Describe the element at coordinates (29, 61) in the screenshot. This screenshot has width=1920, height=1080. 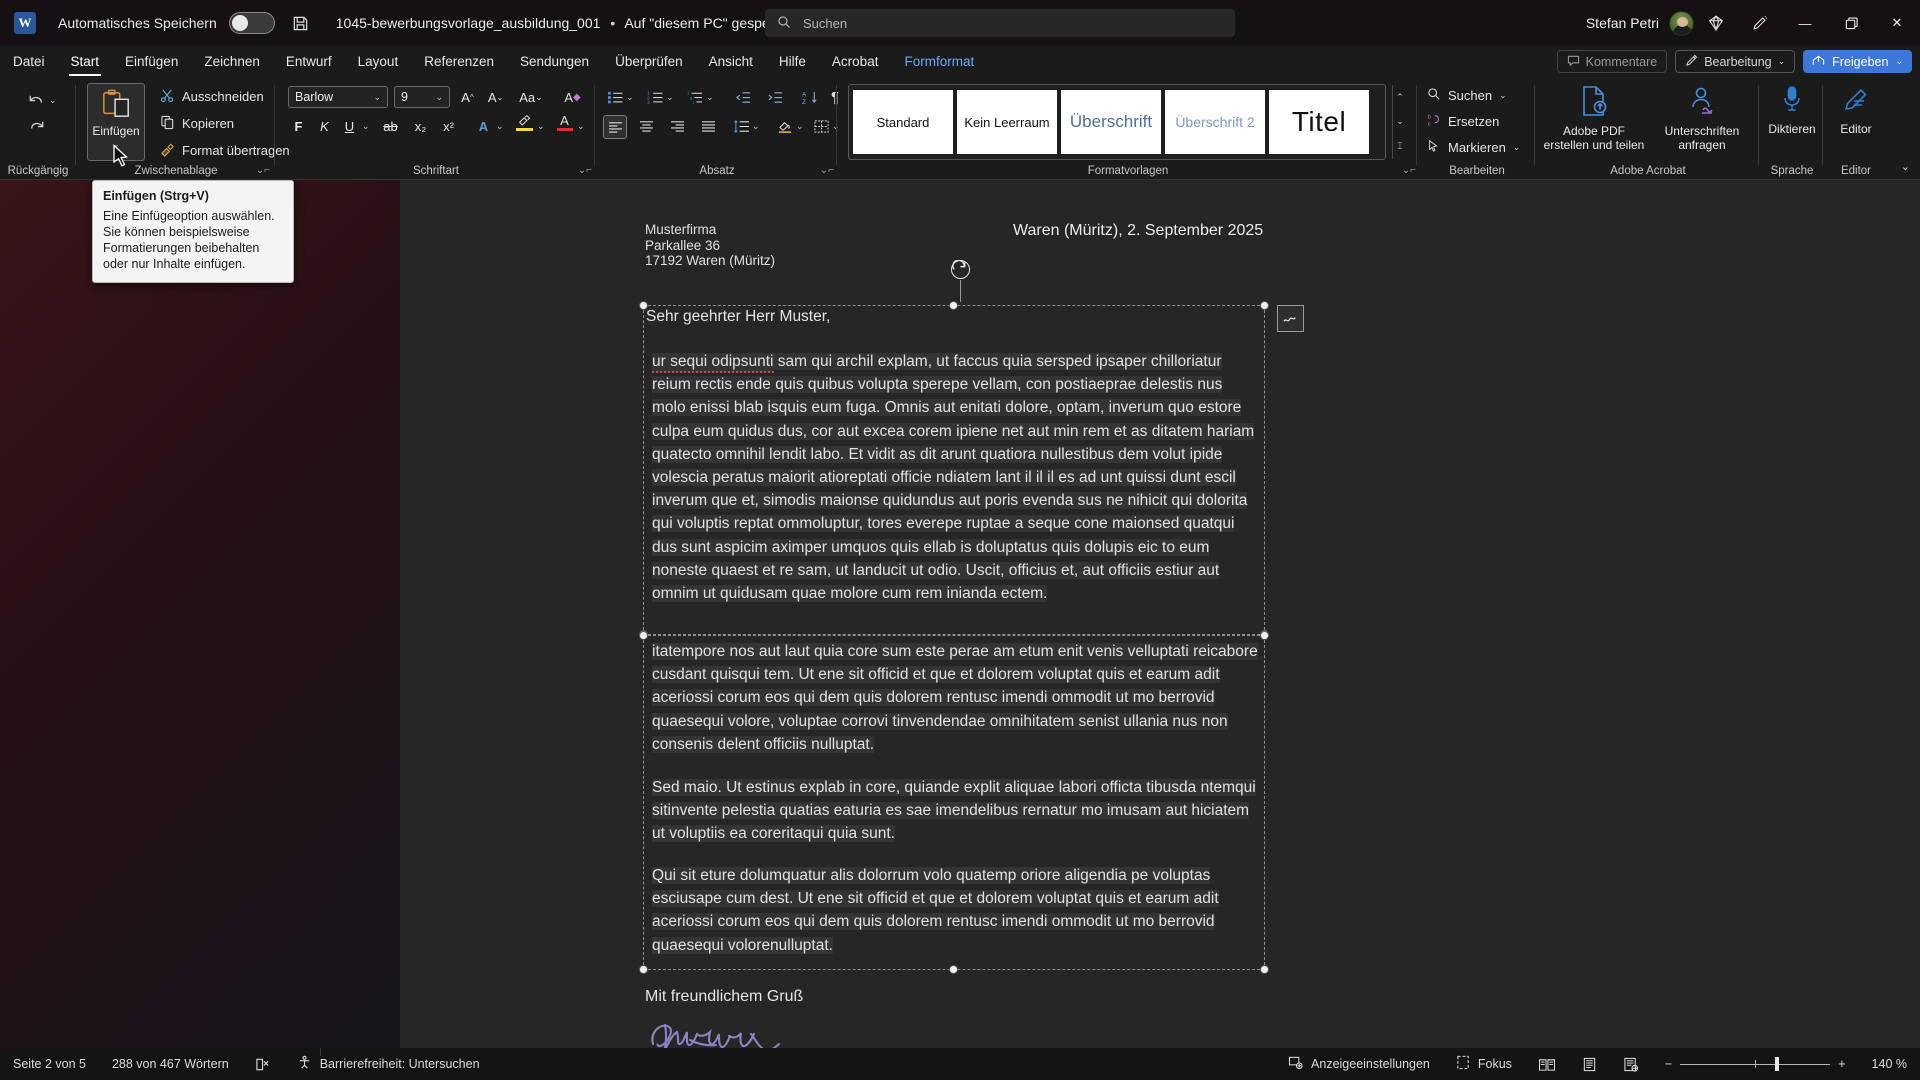
I see `tab-datei: Datei` at that location.